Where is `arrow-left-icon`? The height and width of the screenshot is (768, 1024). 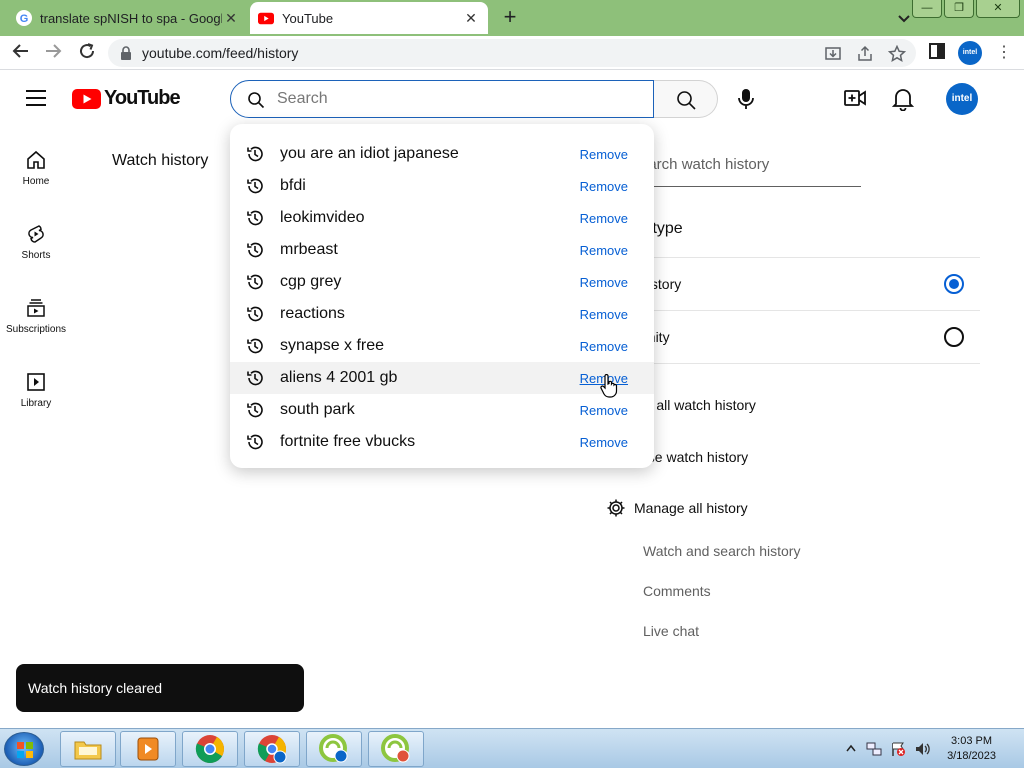 arrow-left-icon is located at coordinates (20, 51).